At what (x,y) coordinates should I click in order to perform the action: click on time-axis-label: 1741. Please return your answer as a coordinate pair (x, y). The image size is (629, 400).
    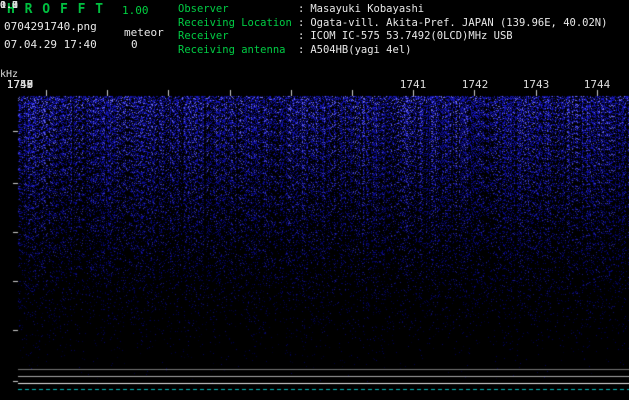
    Looking at the image, I should click on (413, 84).